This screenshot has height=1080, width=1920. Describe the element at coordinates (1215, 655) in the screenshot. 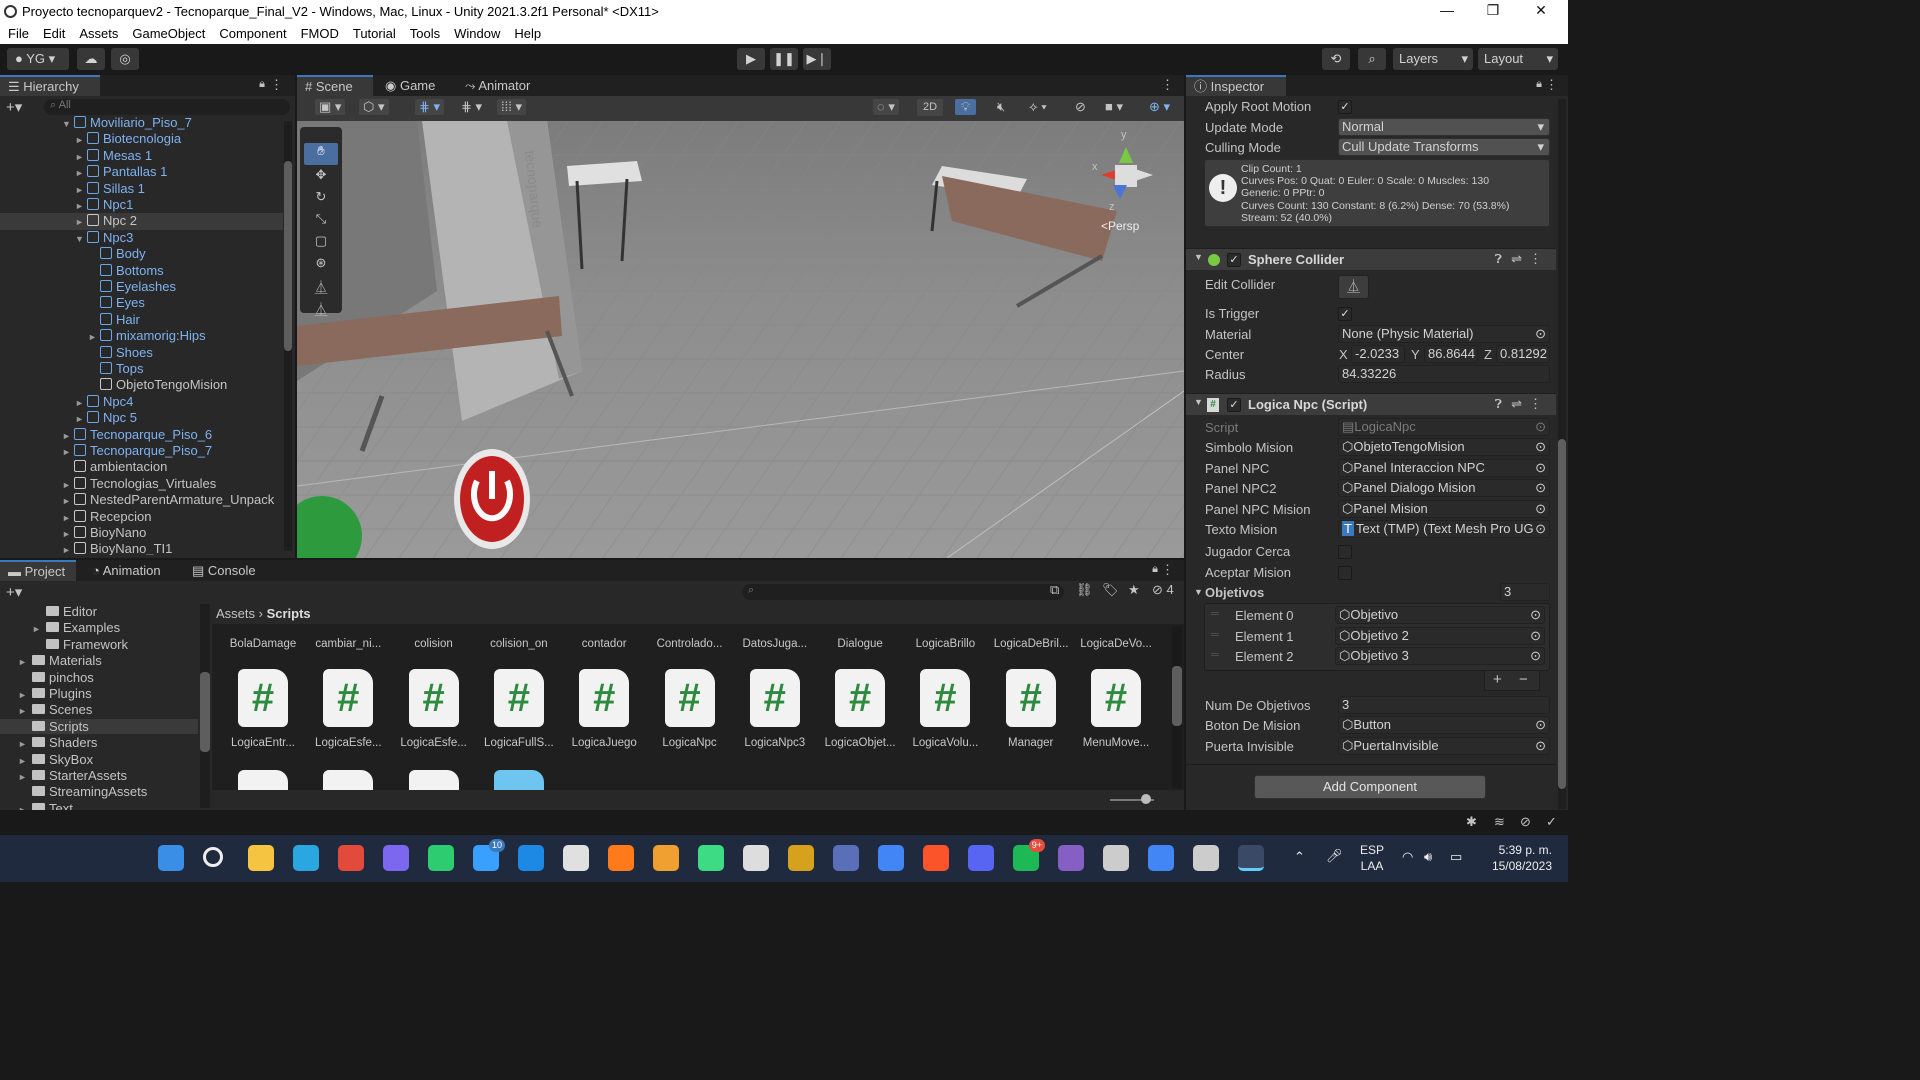

I see `drag-handle-icon: ═` at that location.